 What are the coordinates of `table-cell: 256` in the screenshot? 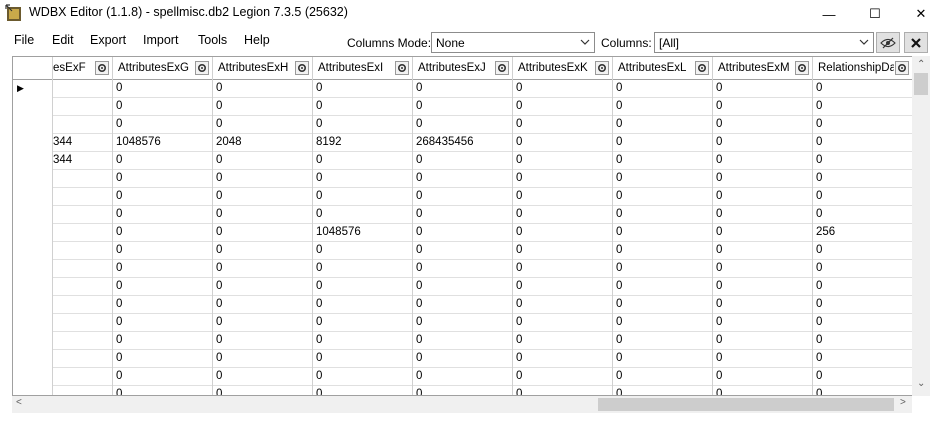 It's located at (863, 233).